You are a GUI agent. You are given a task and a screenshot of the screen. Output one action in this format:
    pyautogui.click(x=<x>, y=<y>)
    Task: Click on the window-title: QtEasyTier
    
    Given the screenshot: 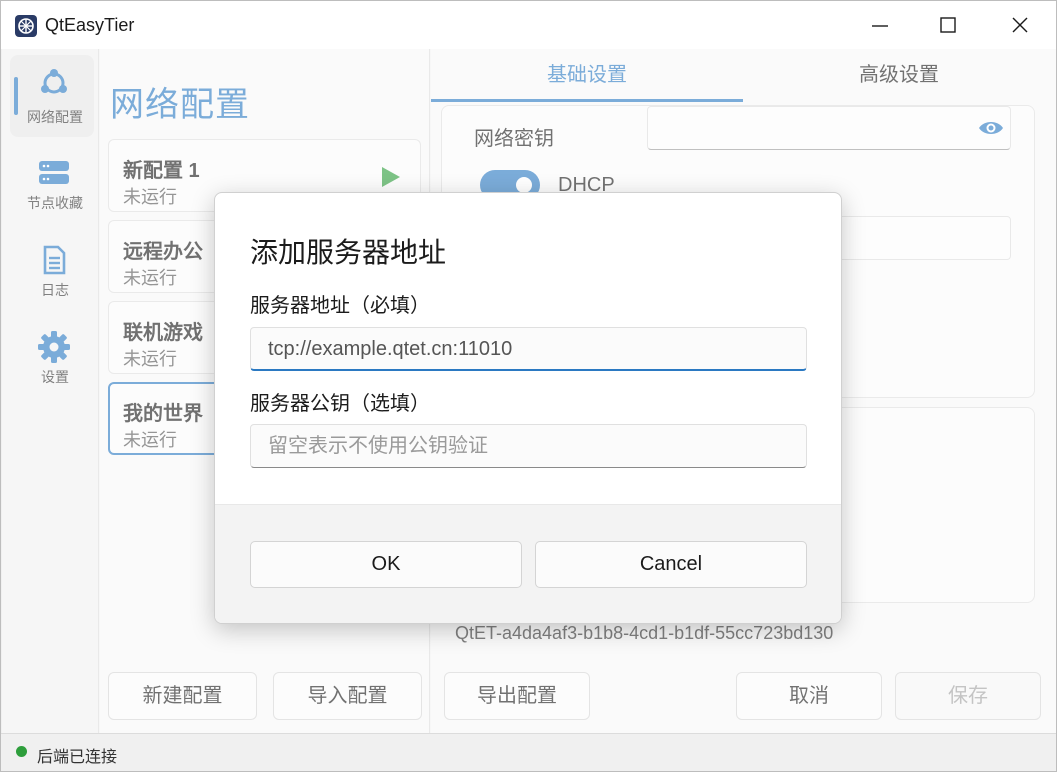 What is the action you would take?
    pyautogui.click(x=90, y=25)
    